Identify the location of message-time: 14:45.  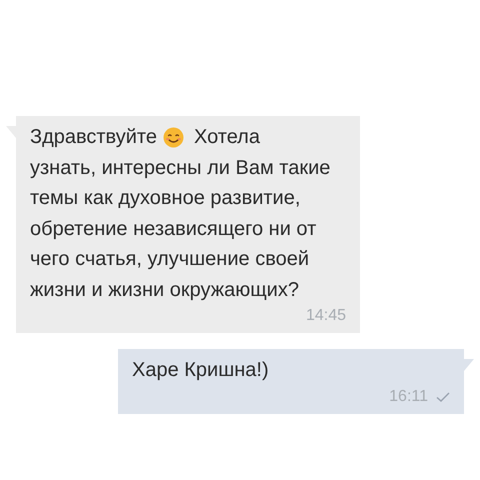
(326, 316).